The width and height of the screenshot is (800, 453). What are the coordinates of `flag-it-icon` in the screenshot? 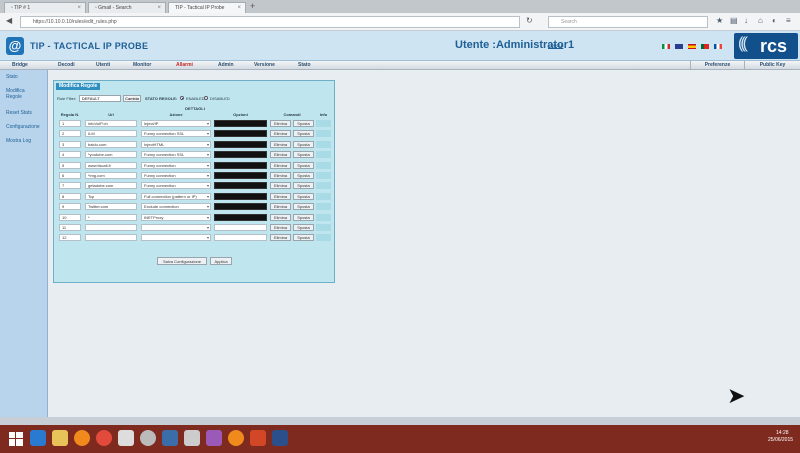 It's located at (666, 46).